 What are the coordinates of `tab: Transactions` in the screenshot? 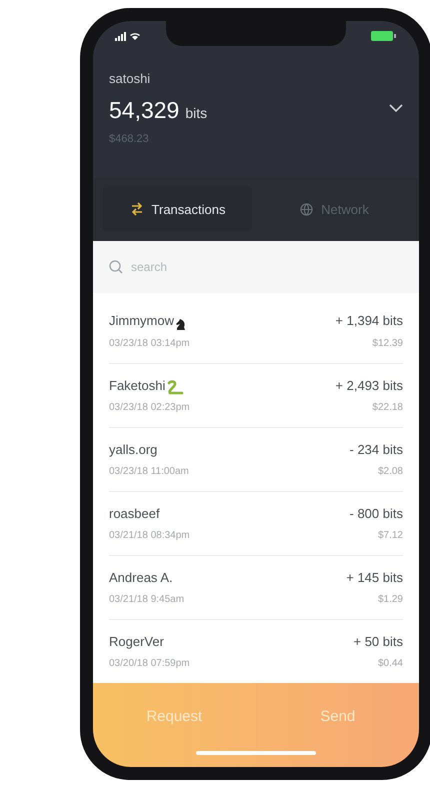 It's located at (177, 209).